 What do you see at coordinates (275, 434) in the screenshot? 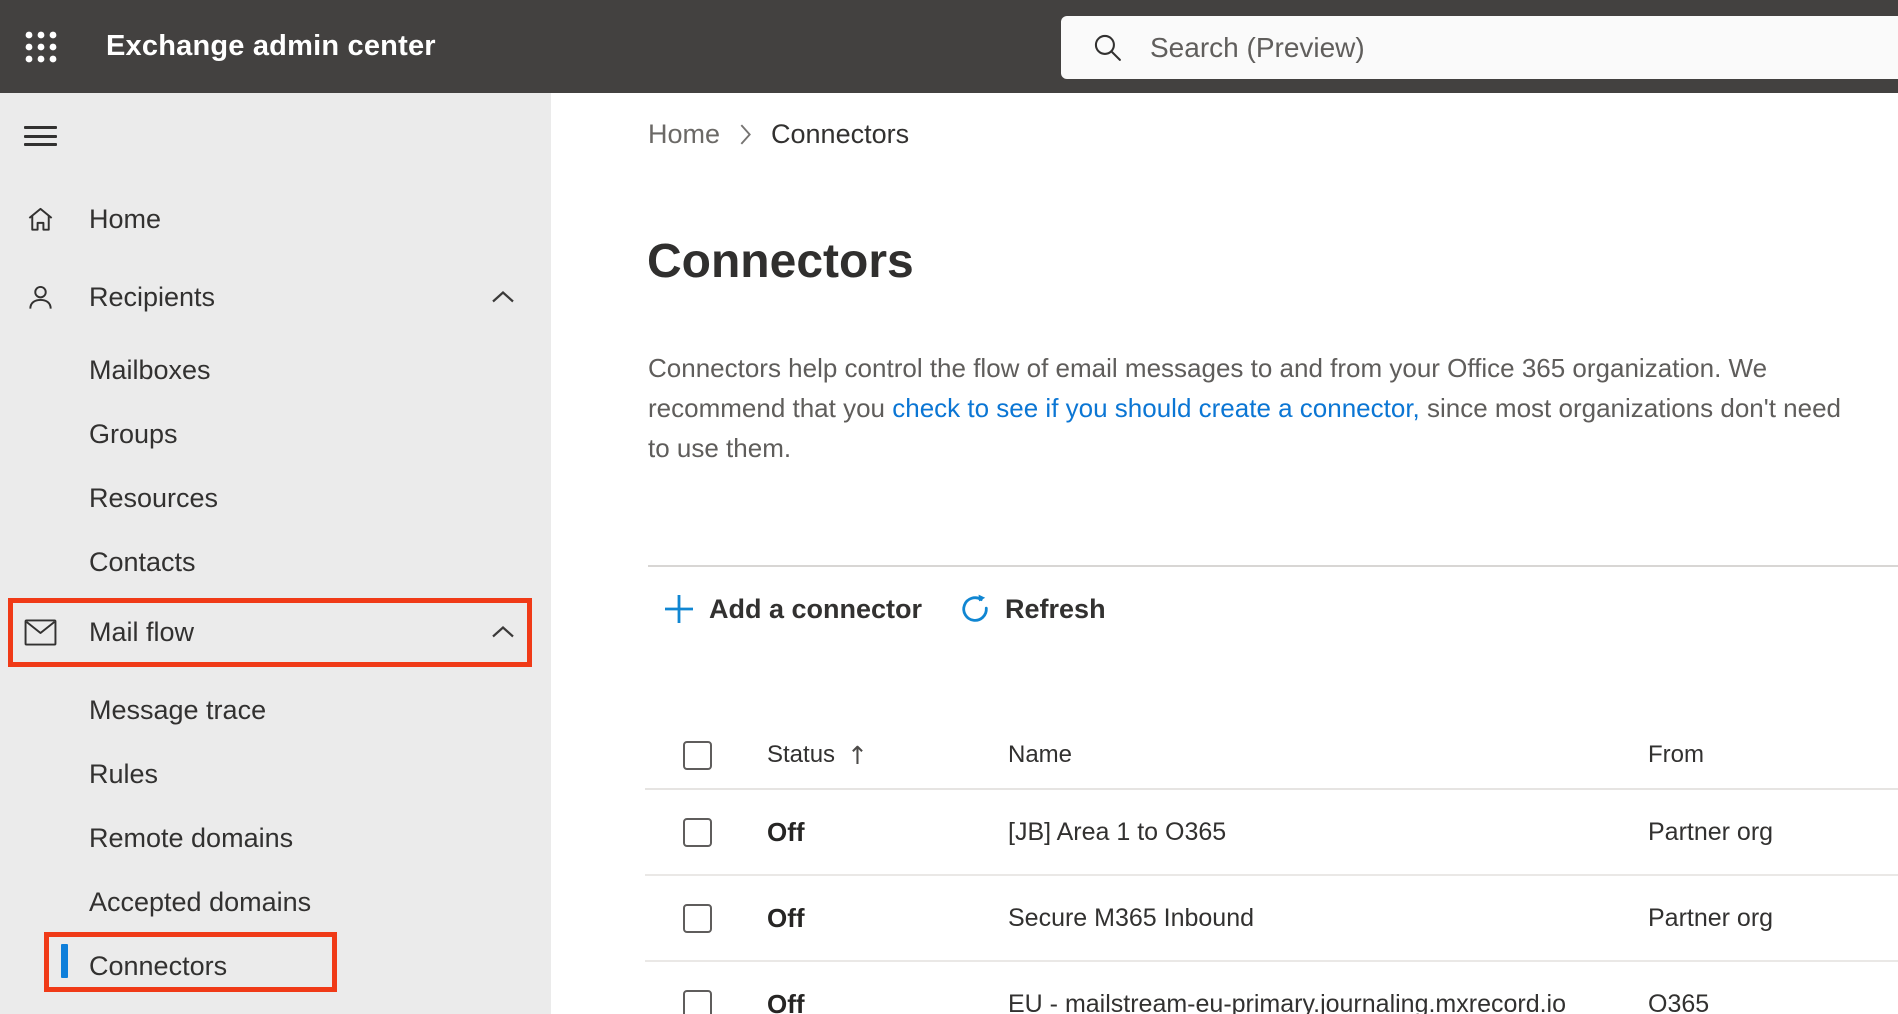
I see `sidebar-item-groups: Groups` at bounding box center [275, 434].